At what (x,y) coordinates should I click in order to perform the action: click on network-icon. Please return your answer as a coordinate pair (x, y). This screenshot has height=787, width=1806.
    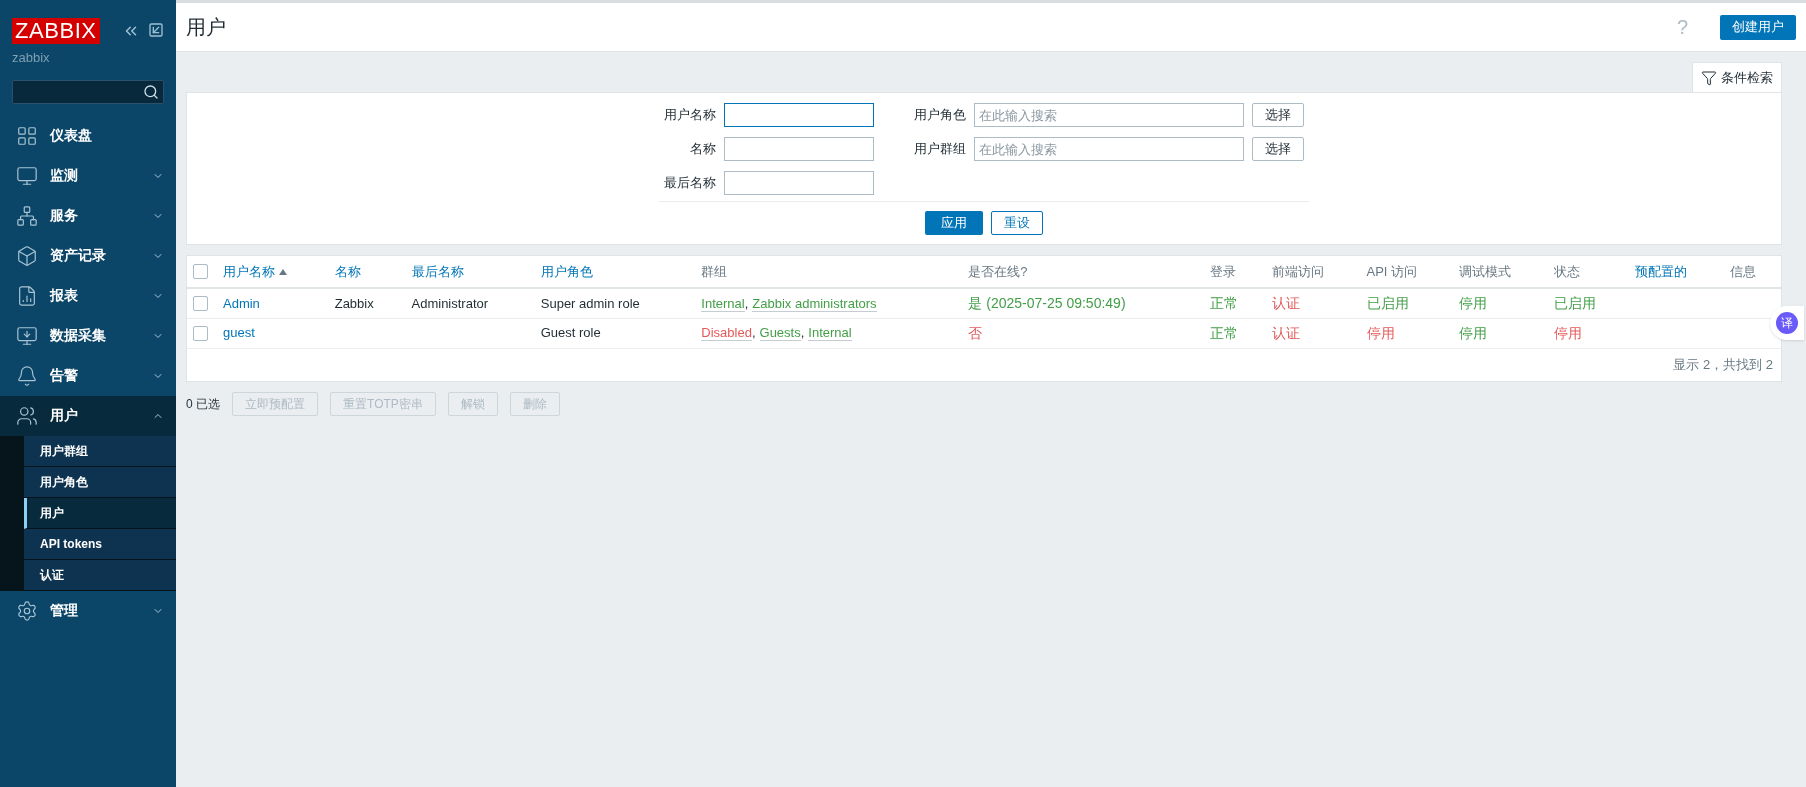
    Looking at the image, I should click on (27, 215).